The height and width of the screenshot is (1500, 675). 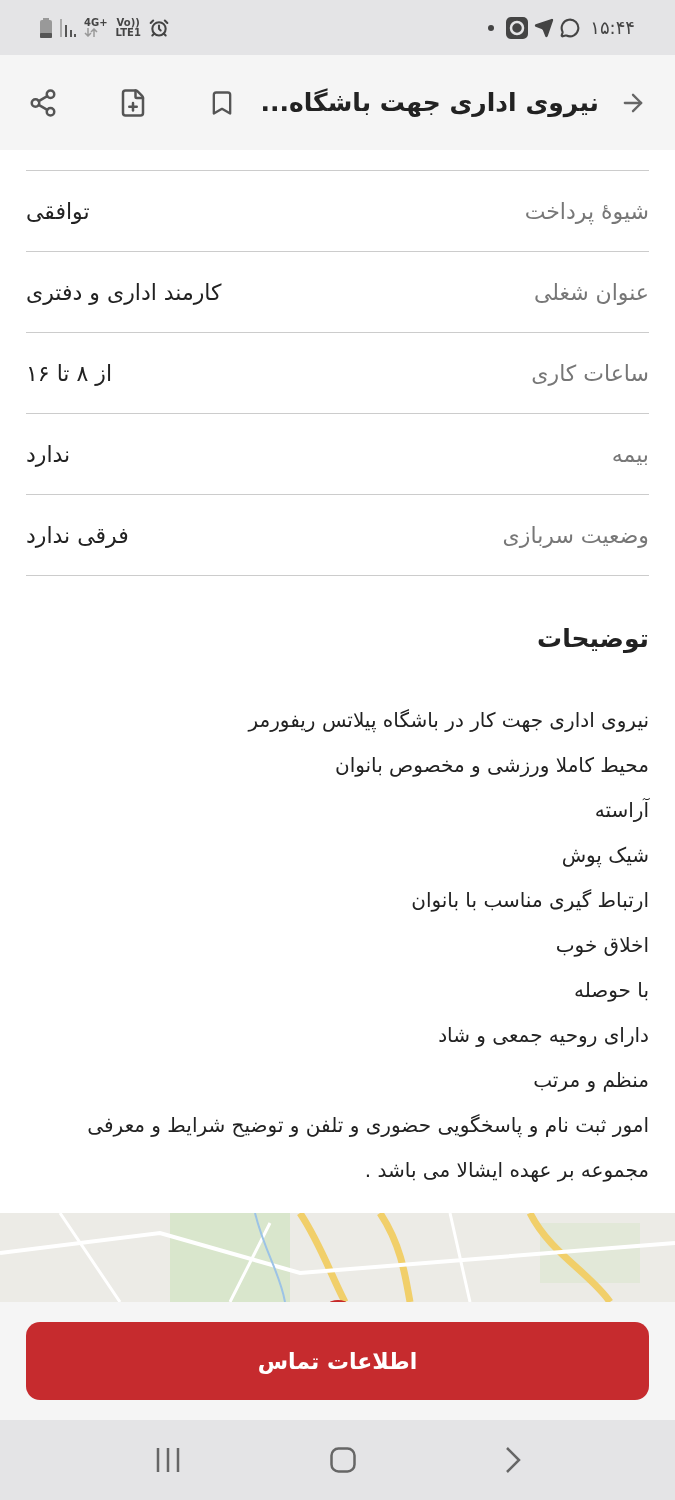 What do you see at coordinates (91, 32) in the screenshot?
I see `transfer-arrows-icon` at bounding box center [91, 32].